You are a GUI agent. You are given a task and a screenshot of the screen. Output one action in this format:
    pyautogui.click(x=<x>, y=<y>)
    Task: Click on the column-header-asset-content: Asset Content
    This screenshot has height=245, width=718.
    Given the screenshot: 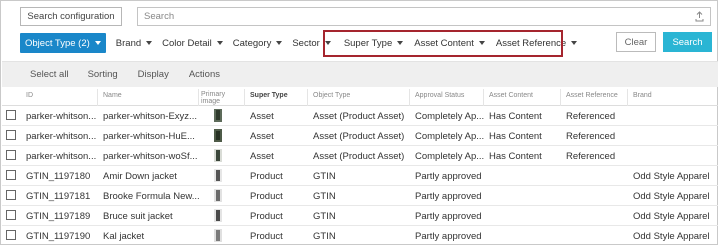 What is the action you would take?
    pyautogui.click(x=511, y=95)
    